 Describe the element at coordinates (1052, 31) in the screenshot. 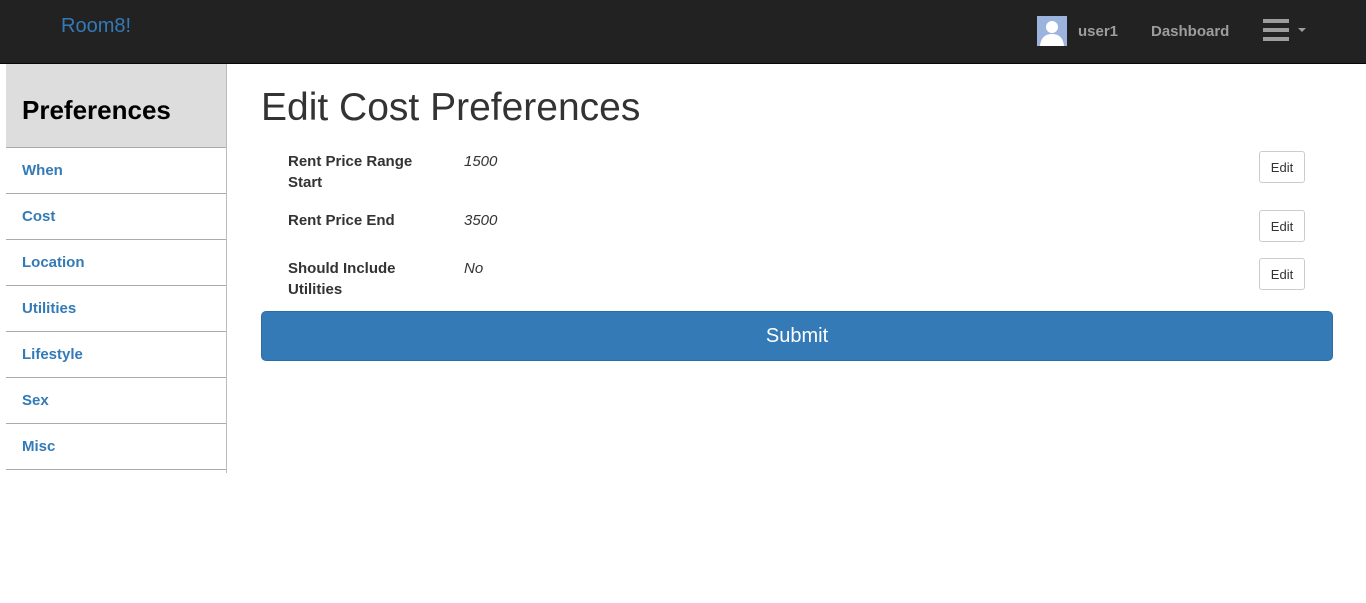

I see `user-avatar-icon` at that location.